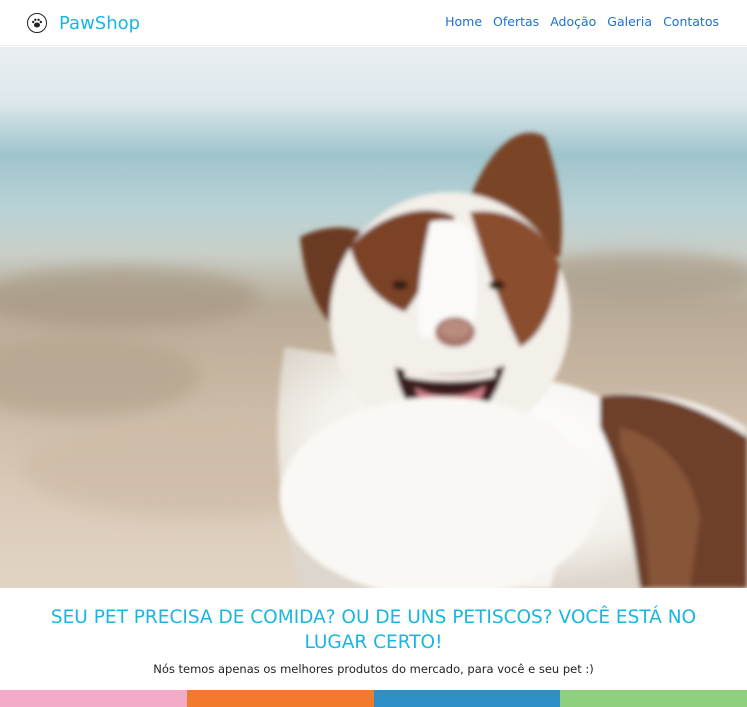 Image resolution: width=747 pixels, height=707 pixels. I want to click on stripe-segment-orange, so click(280, 698).